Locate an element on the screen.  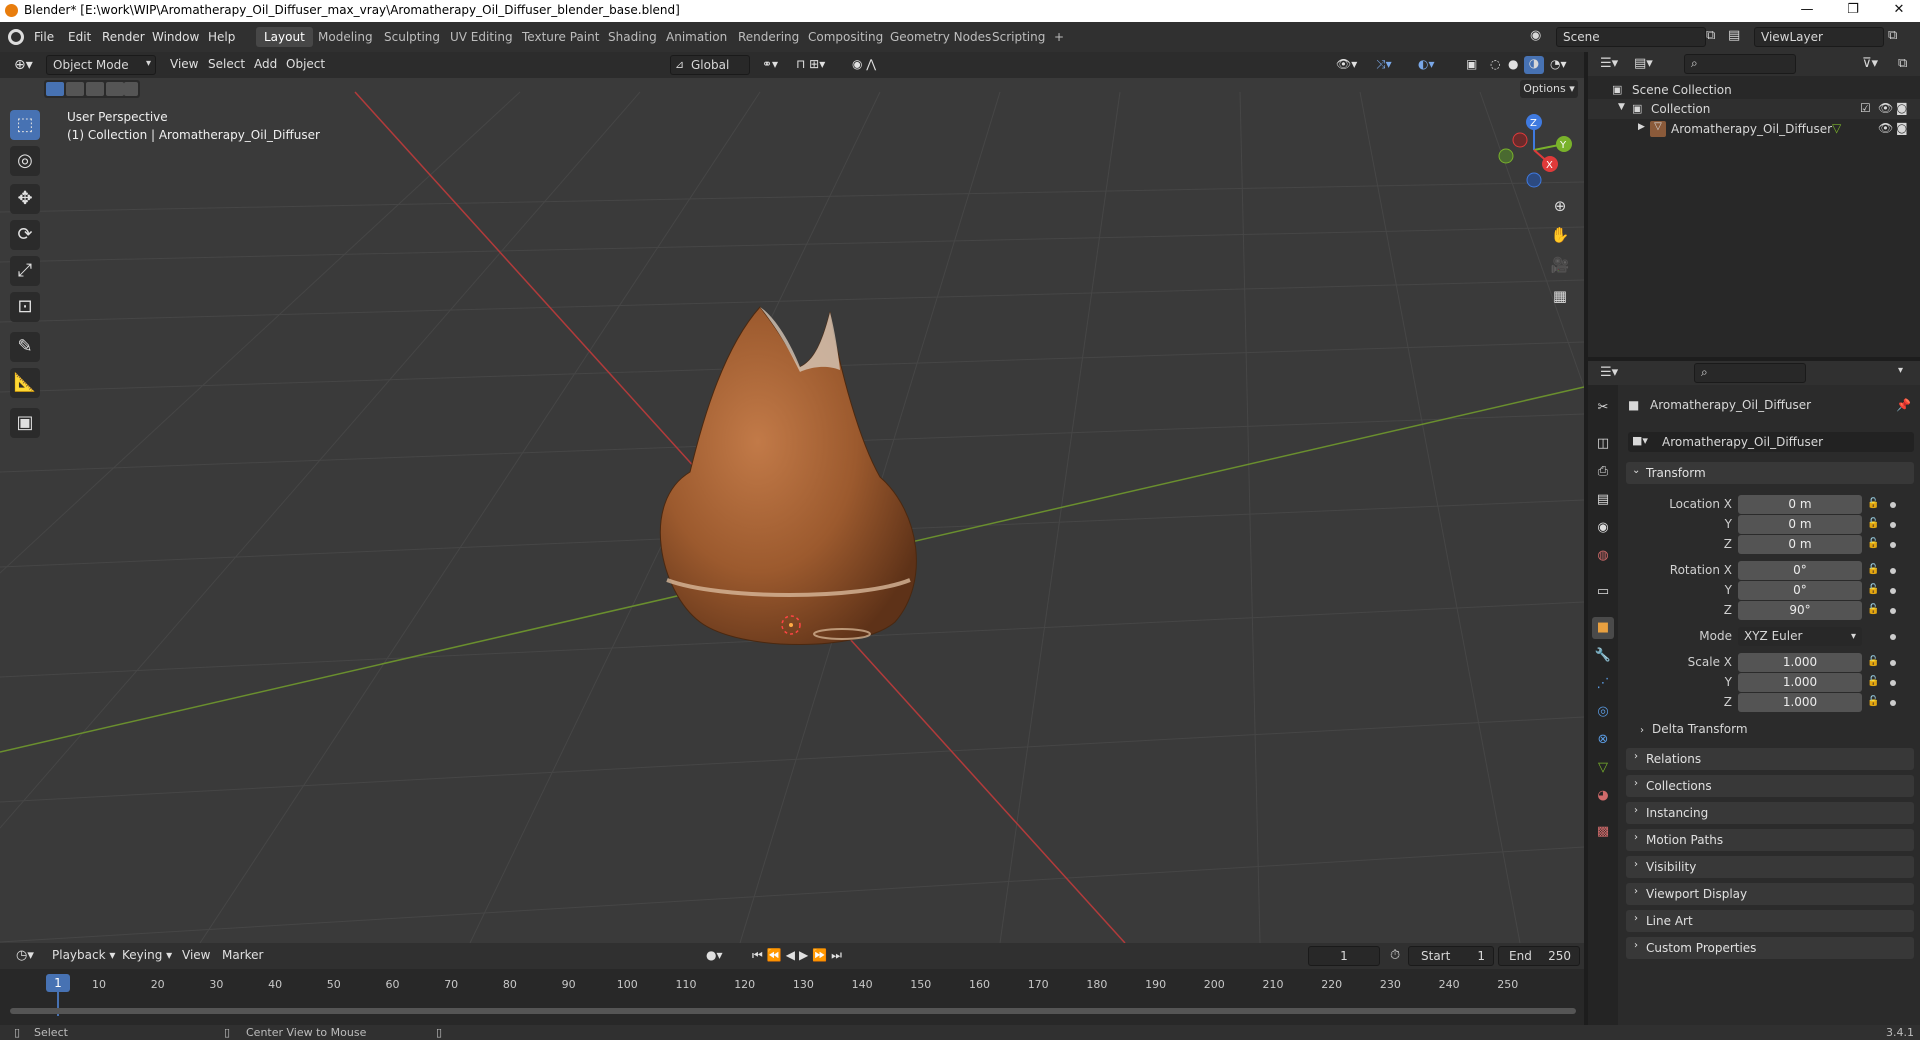
rotation-x-field: 0° is located at coordinates (1800, 570).